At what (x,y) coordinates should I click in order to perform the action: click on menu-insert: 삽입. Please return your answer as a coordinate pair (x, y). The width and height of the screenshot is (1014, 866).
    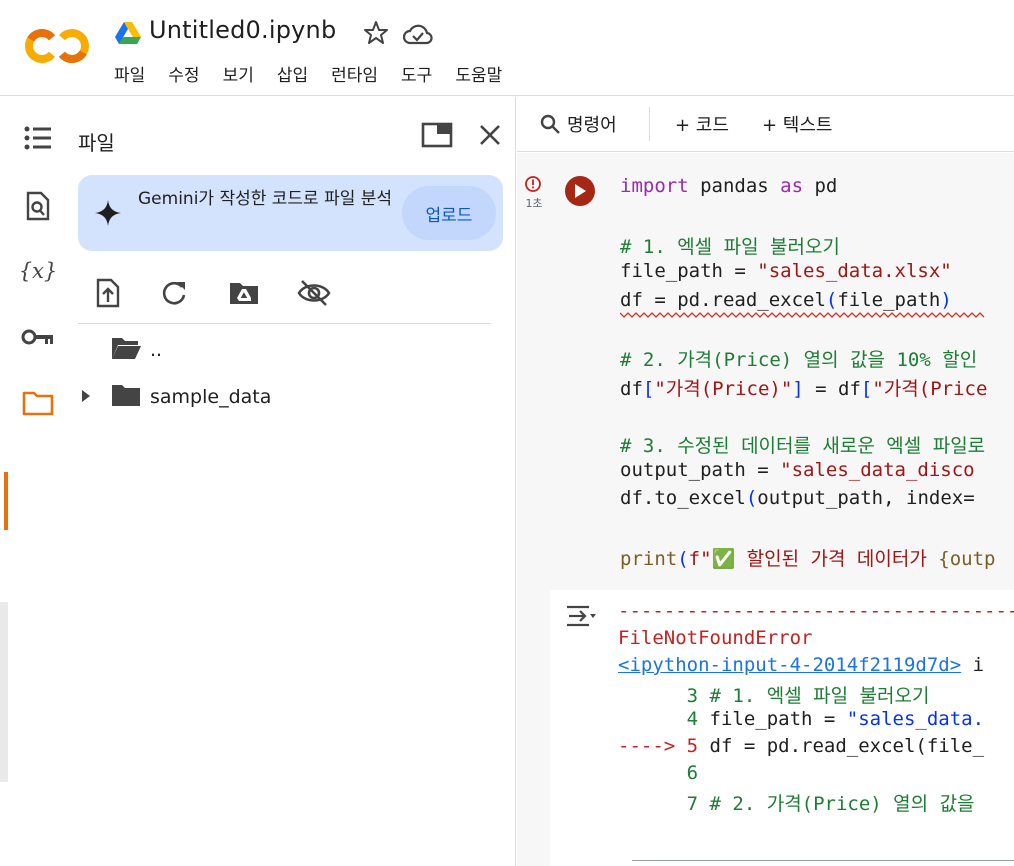
    Looking at the image, I should click on (292, 73).